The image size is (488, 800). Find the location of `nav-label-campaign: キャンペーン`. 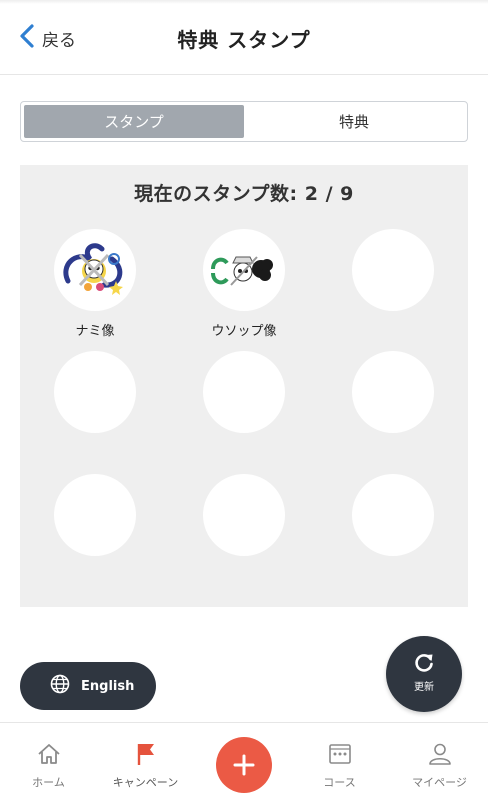

nav-label-campaign: キャンペーン is located at coordinates (145, 782).